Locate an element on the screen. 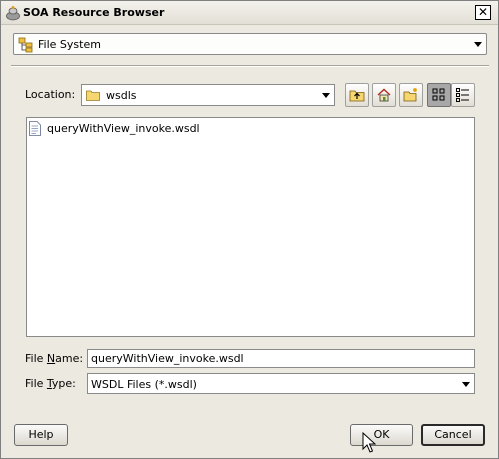  up-one-level-button is located at coordinates (357, 95).